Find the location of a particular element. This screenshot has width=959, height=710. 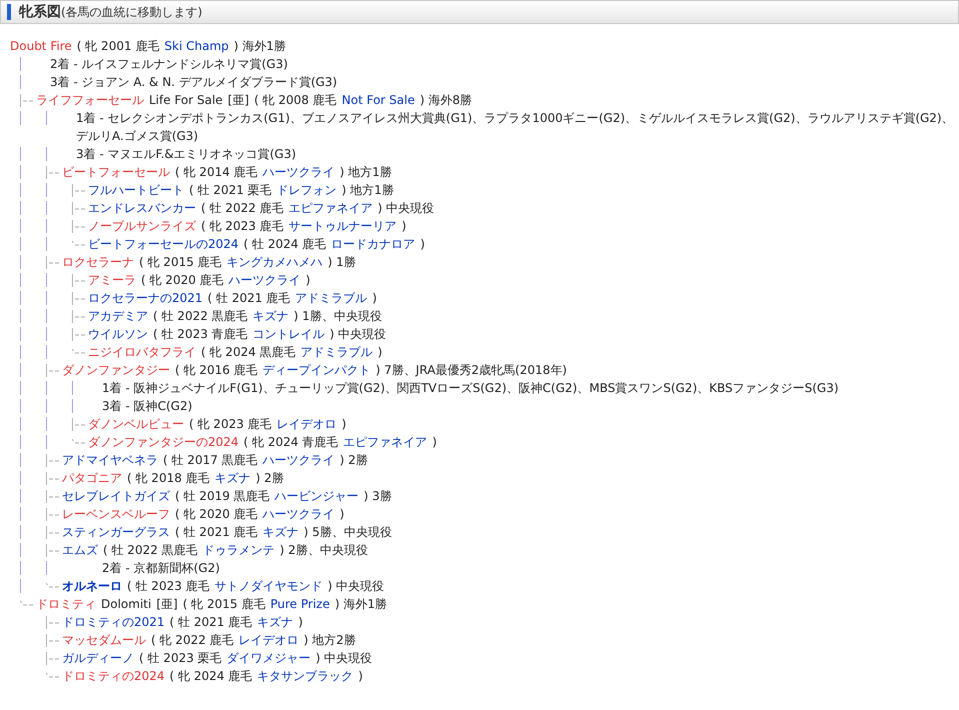

horse-name-link: Doubt Fire is located at coordinates (41, 46).